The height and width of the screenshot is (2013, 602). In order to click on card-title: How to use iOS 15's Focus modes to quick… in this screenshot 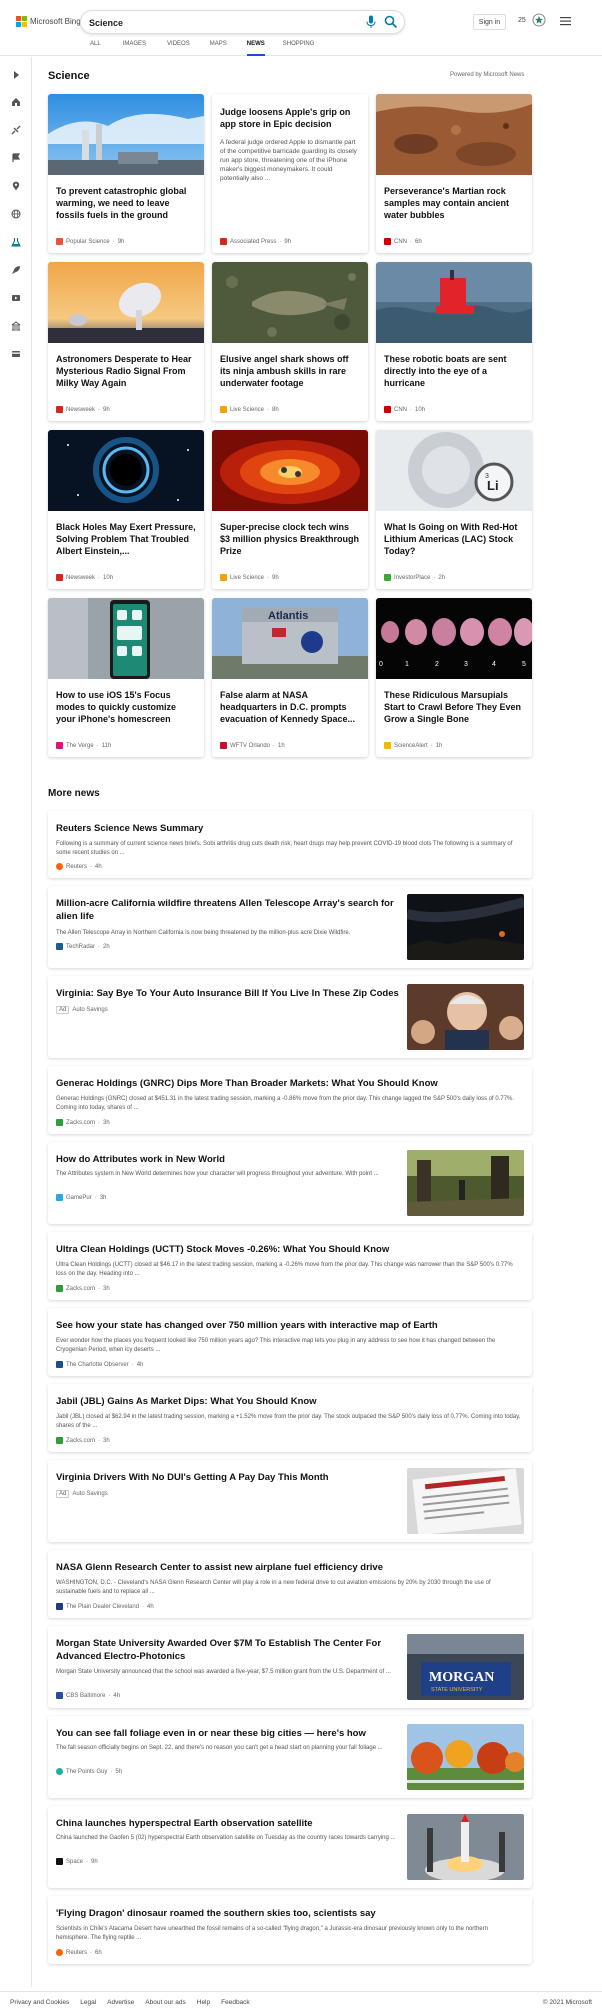, I will do `click(126, 707)`.